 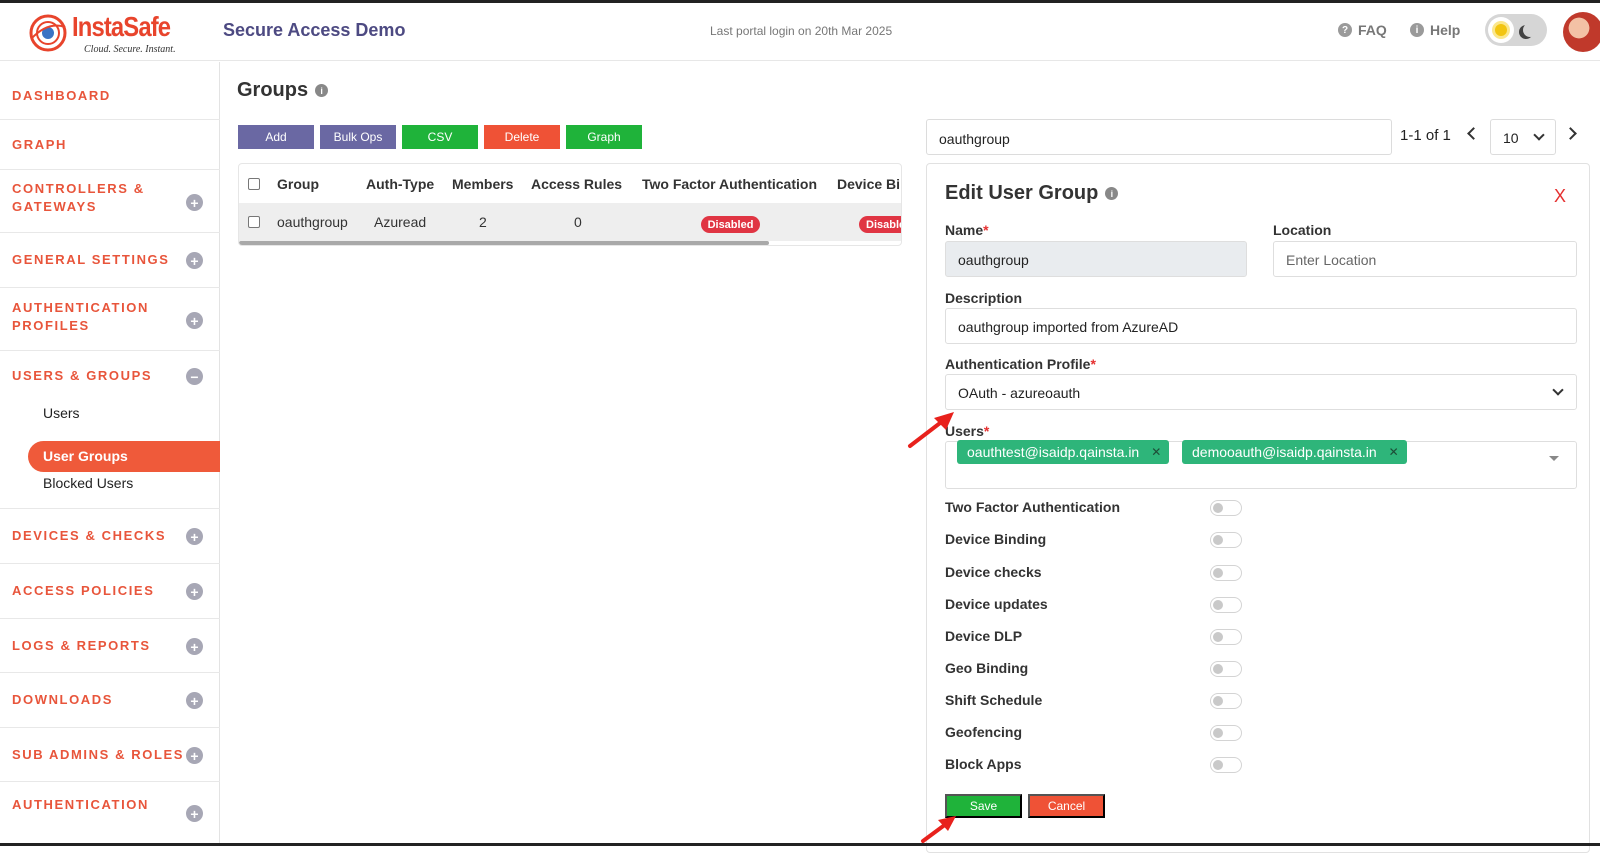 What do you see at coordinates (1425, 259) in the screenshot?
I see `location-field: Enter Location` at bounding box center [1425, 259].